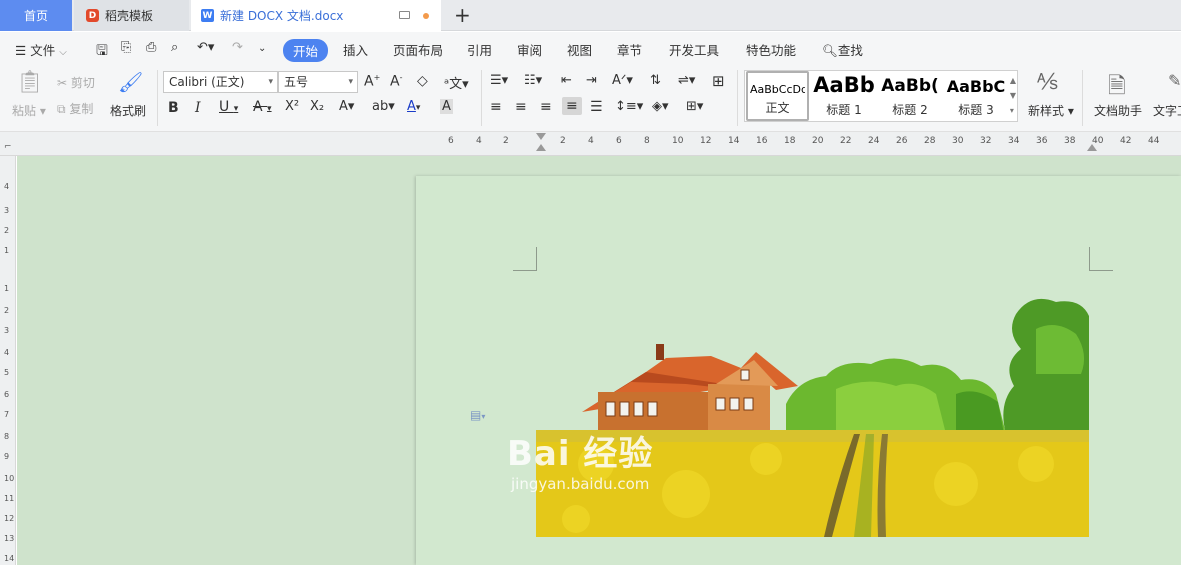  What do you see at coordinates (986, 141) in the screenshot?
I see `ruler-tick-label: 32` at bounding box center [986, 141].